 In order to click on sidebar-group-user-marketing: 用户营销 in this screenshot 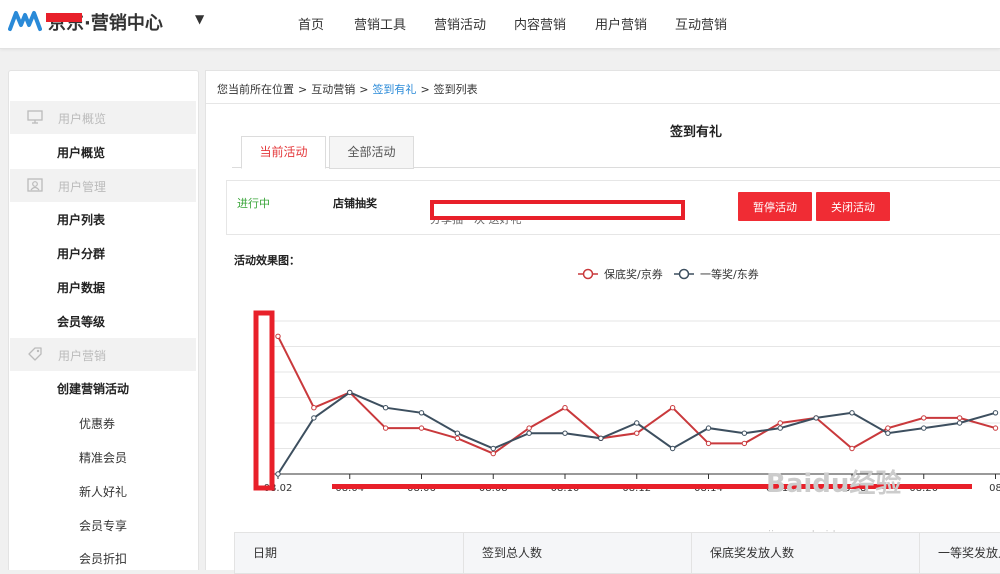, I will do `click(103, 354)`.